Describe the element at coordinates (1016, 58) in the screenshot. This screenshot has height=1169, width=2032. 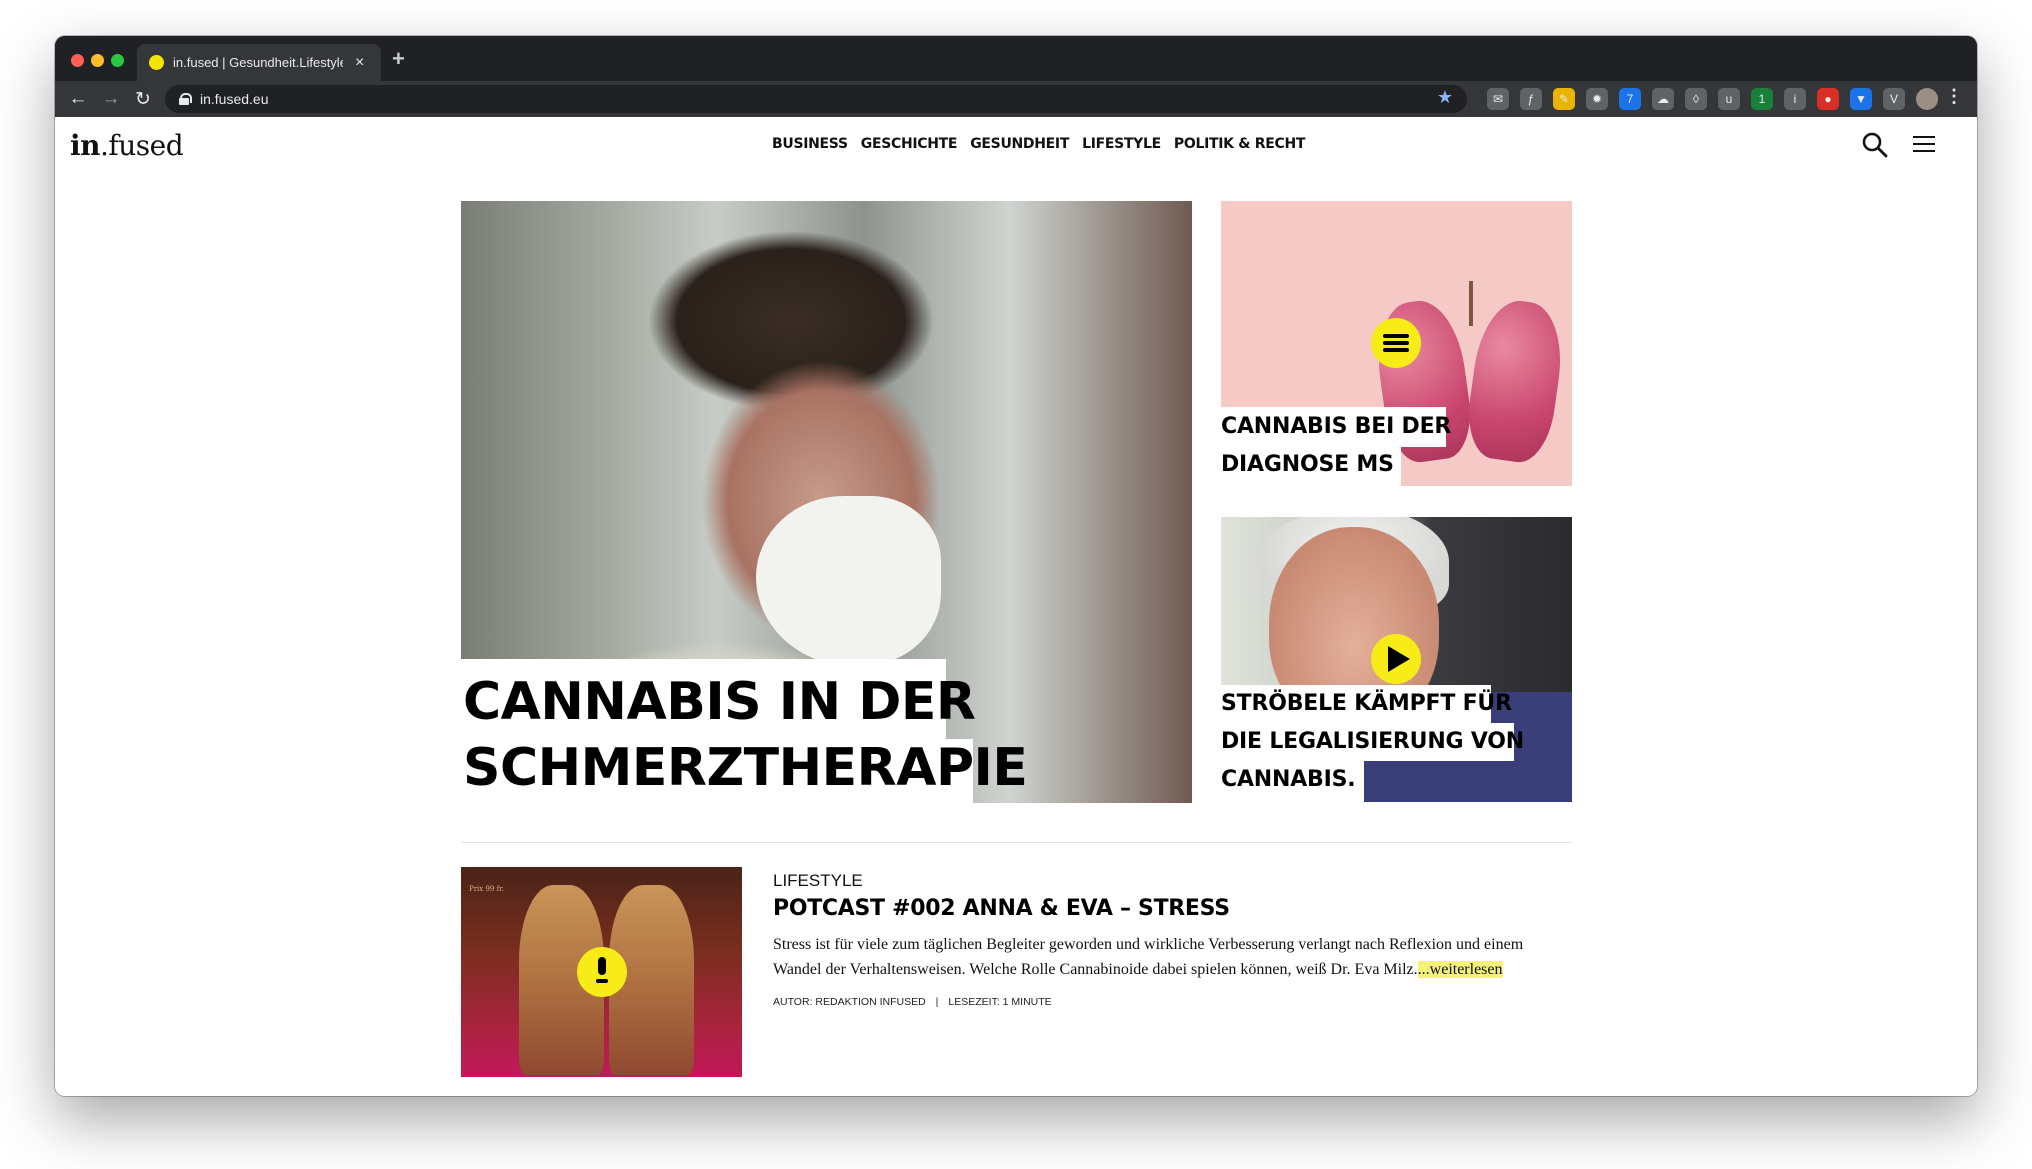
I see `tab-strip: in.fused | Gesundheit.Lifestyle × +` at that location.